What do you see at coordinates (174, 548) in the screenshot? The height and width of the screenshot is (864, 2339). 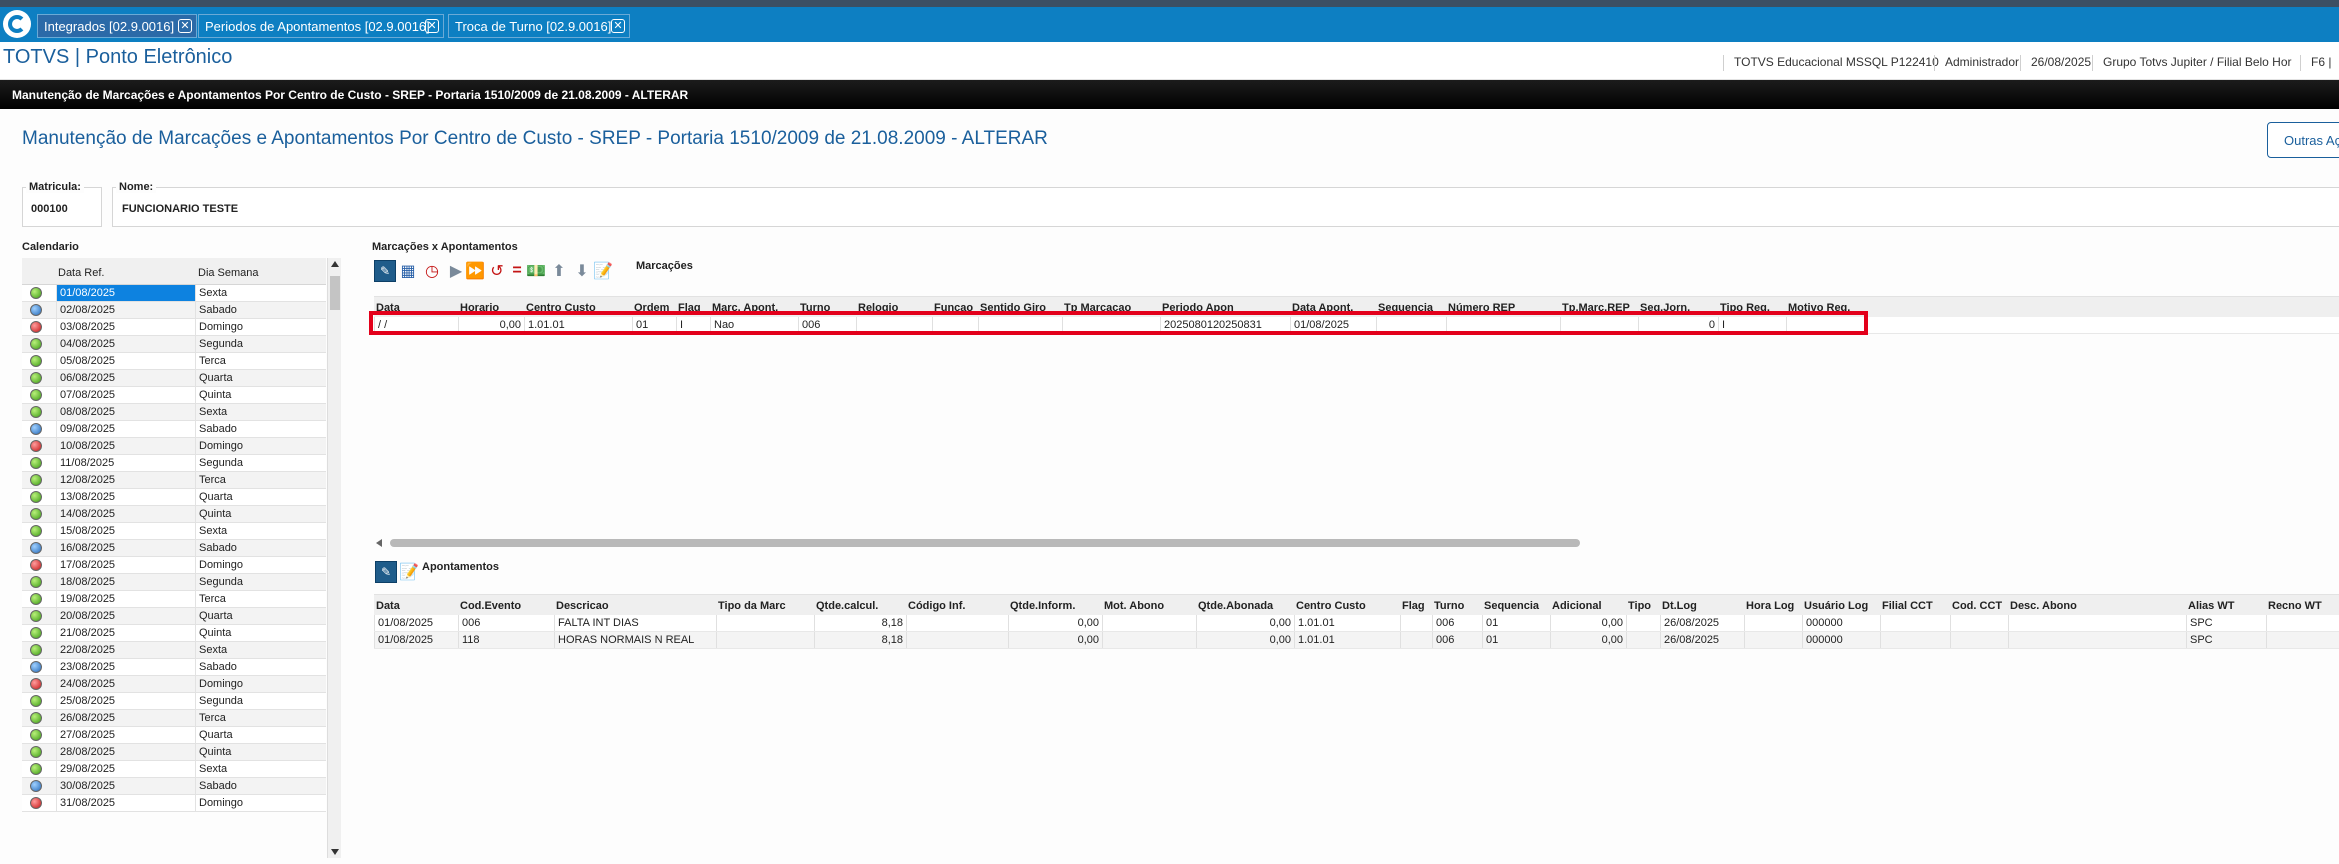 I see `calendar-row: 16/08/2025 Sabado` at bounding box center [174, 548].